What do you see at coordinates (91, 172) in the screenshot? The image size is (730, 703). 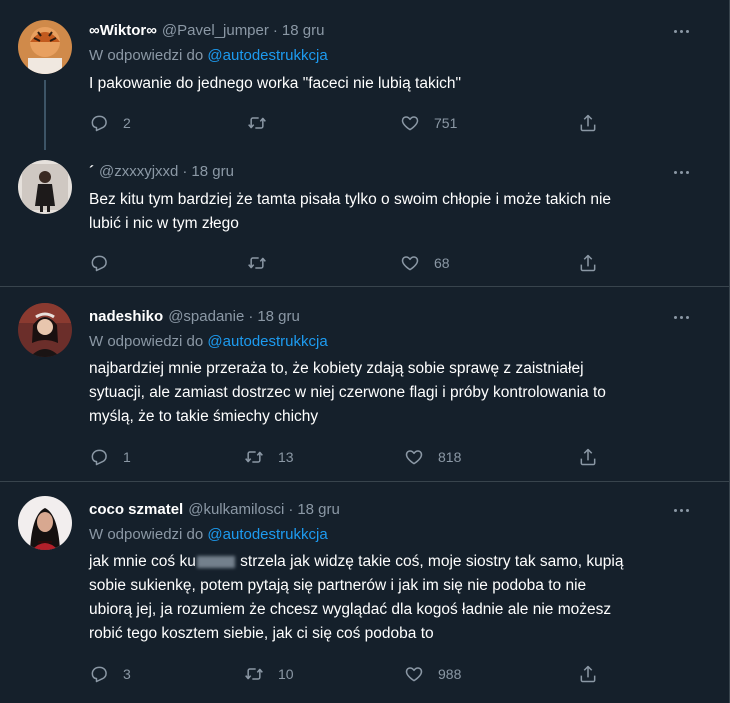 I see `display-name: ´` at bounding box center [91, 172].